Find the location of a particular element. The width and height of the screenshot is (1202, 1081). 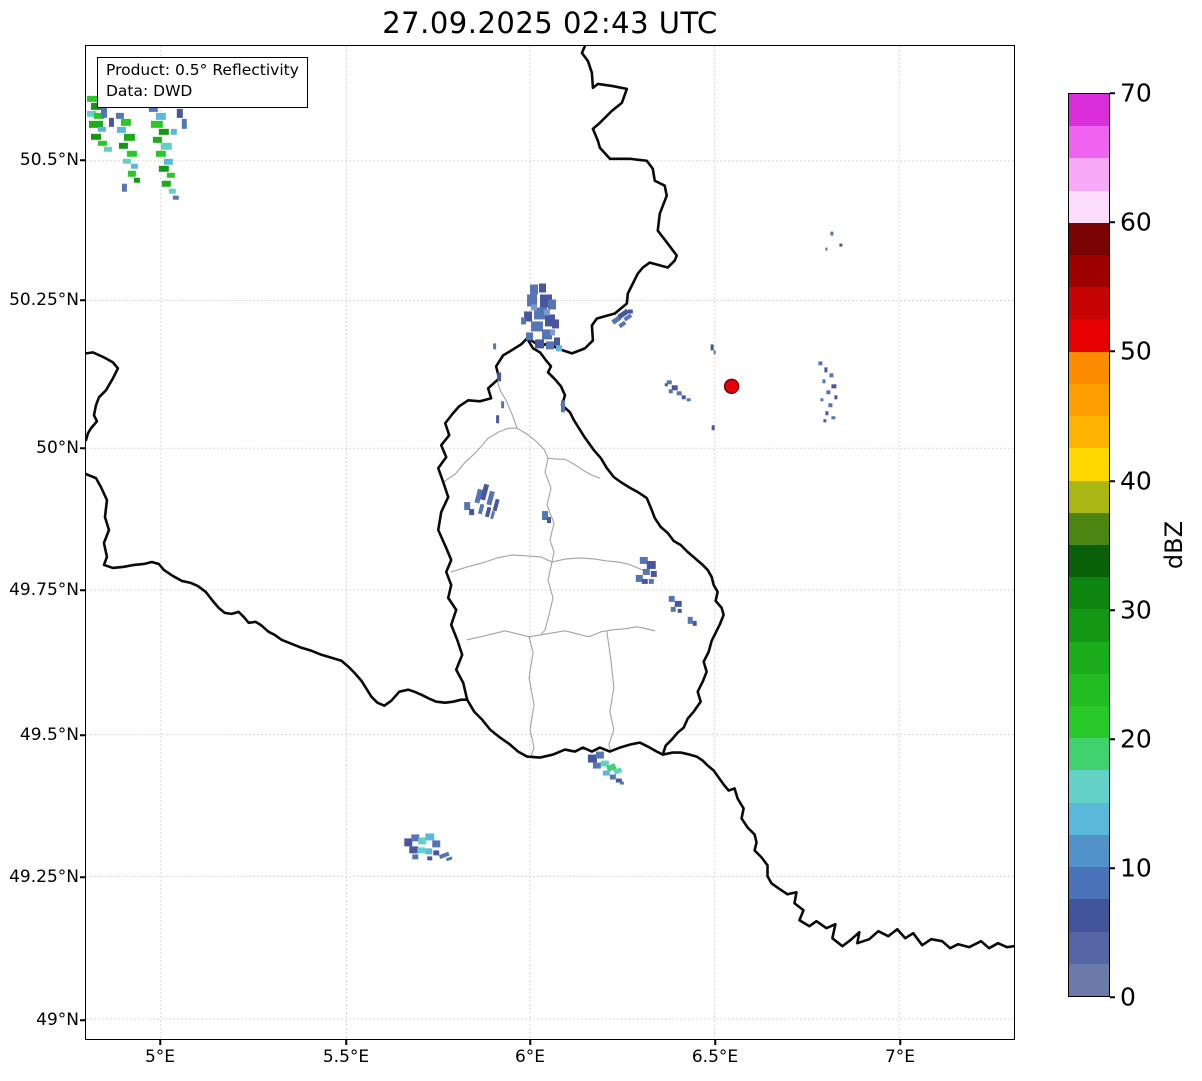

y-tick is located at coordinates (82, 160).